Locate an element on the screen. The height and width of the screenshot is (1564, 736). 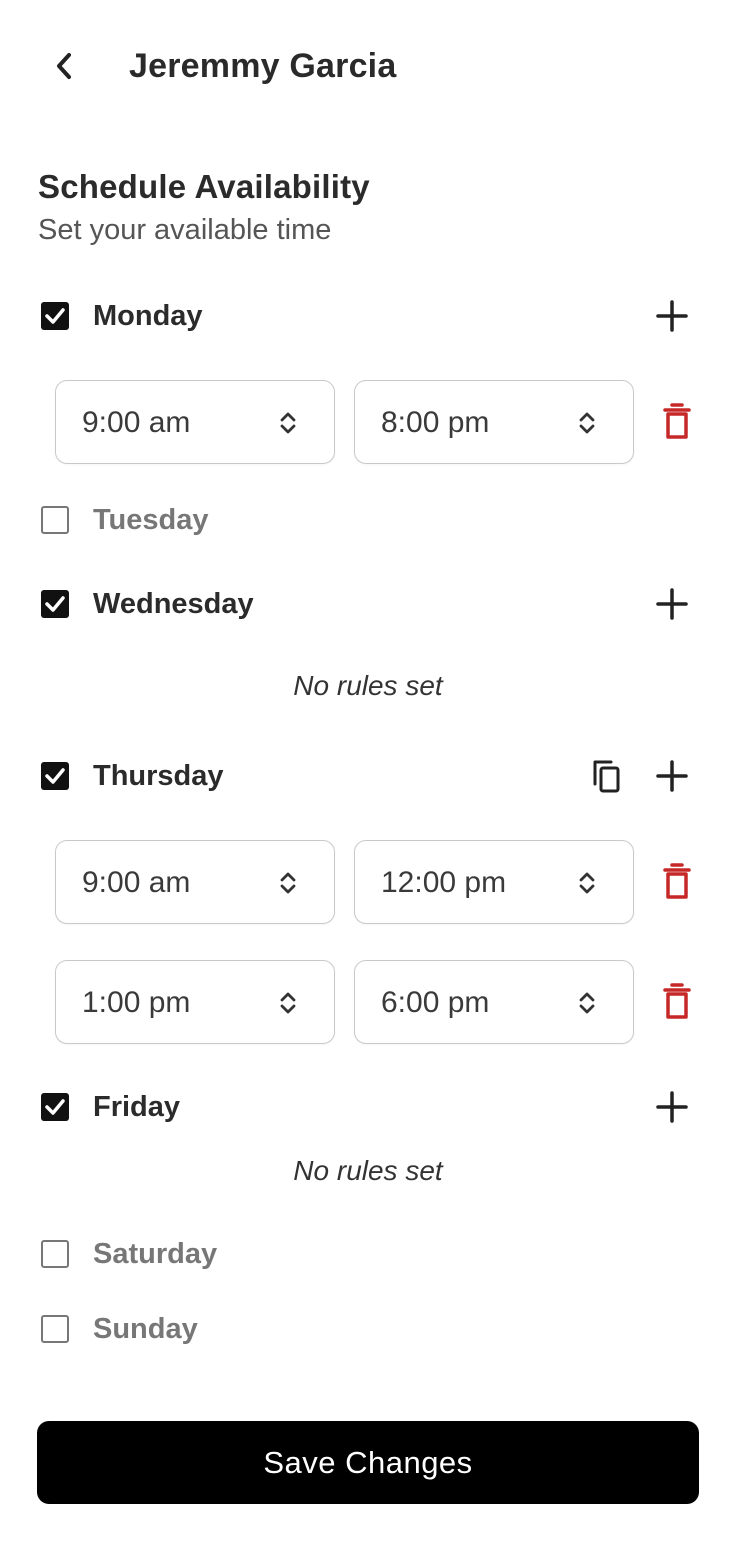
page-title: Jeremmy Garcia is located at coordinates (263, 66).